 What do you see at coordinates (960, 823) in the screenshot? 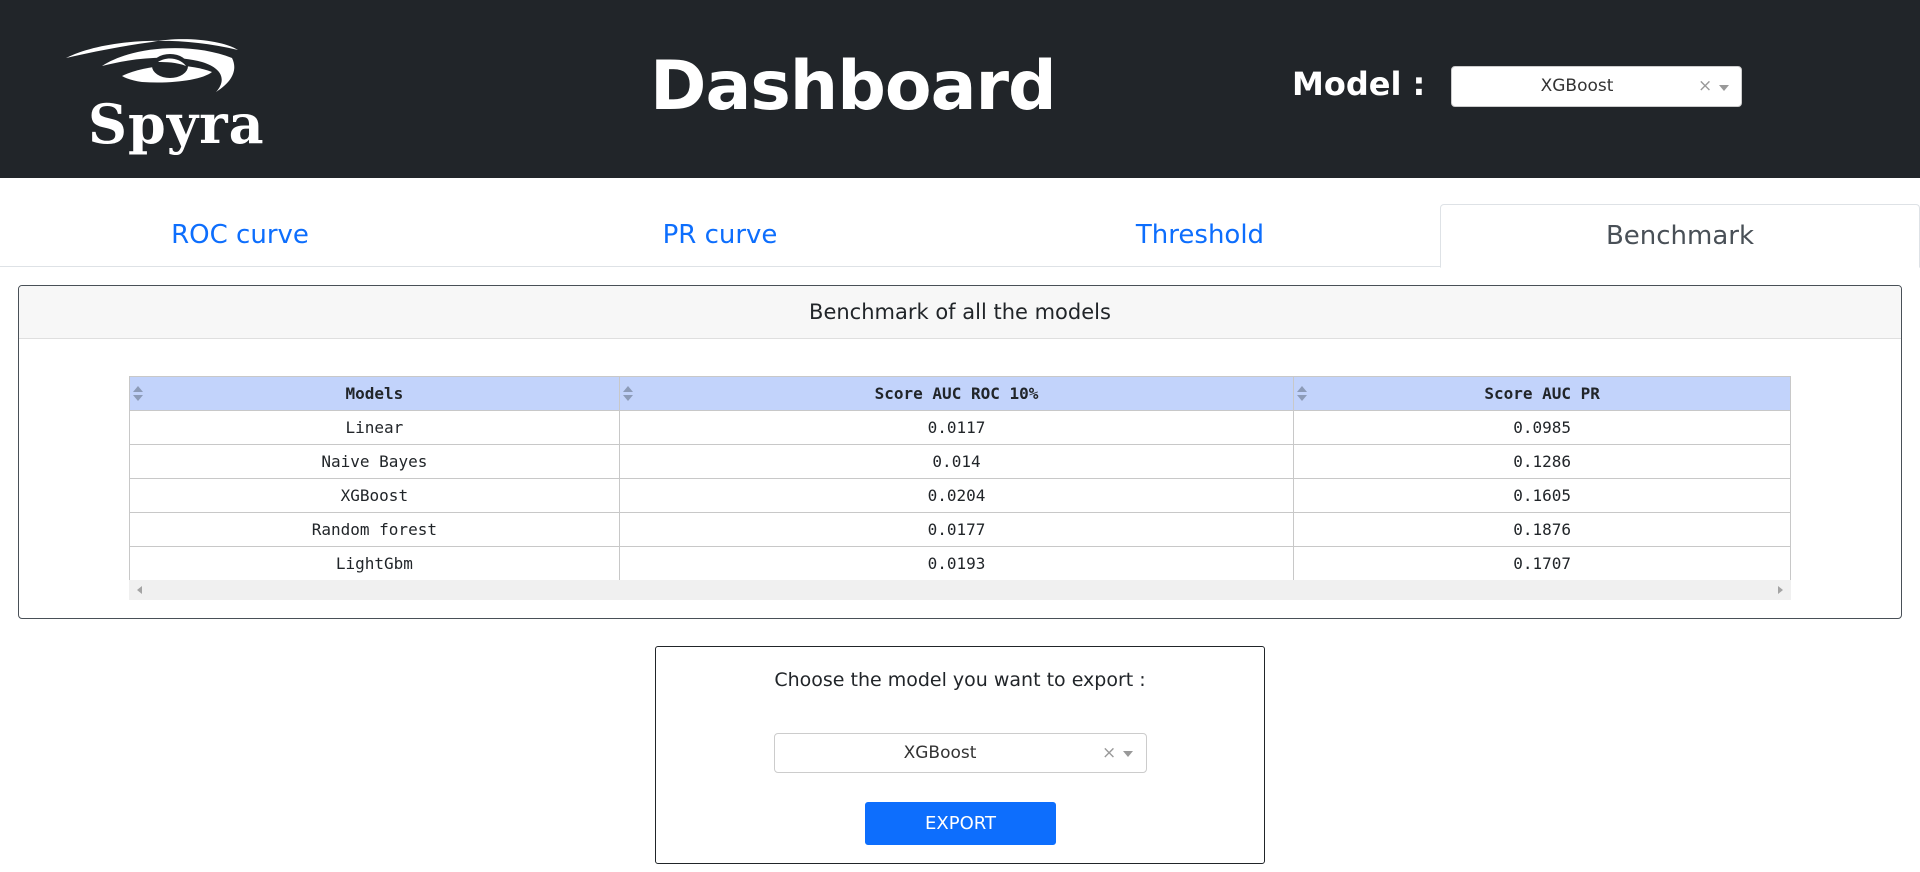
I see `export-button: EXPORT` at bounding box center [960, 823].